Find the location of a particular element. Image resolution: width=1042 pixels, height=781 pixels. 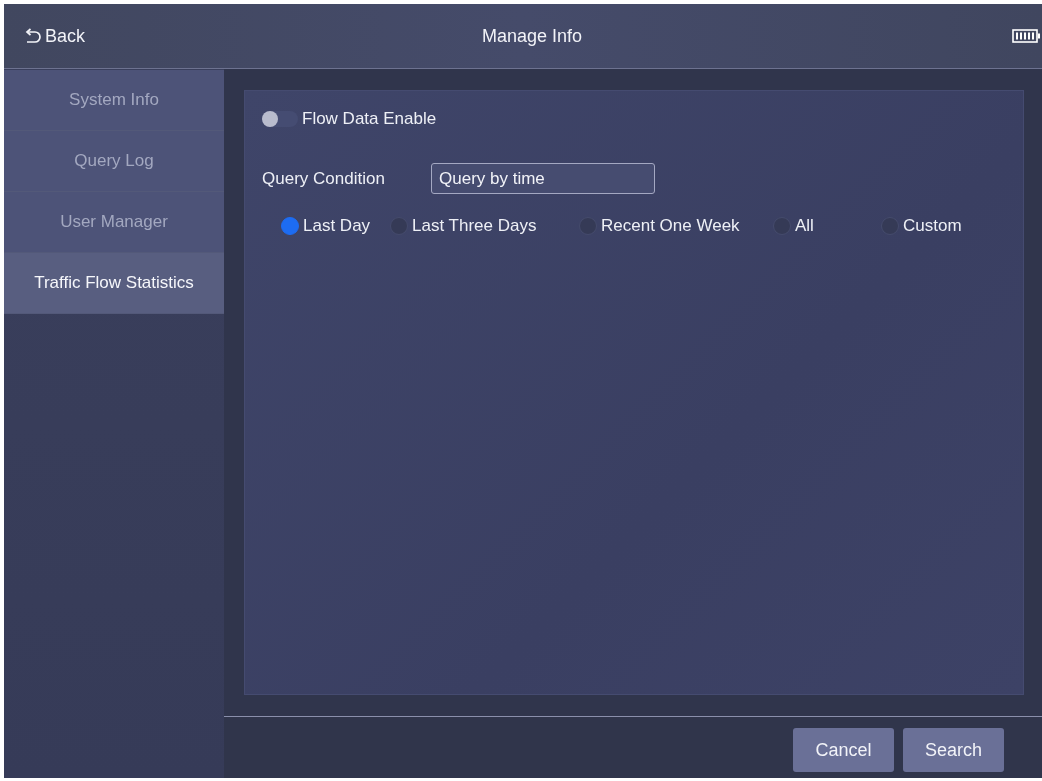

sidebar-item: Traffic Flow Statistics is located at coordinates (114, 283).